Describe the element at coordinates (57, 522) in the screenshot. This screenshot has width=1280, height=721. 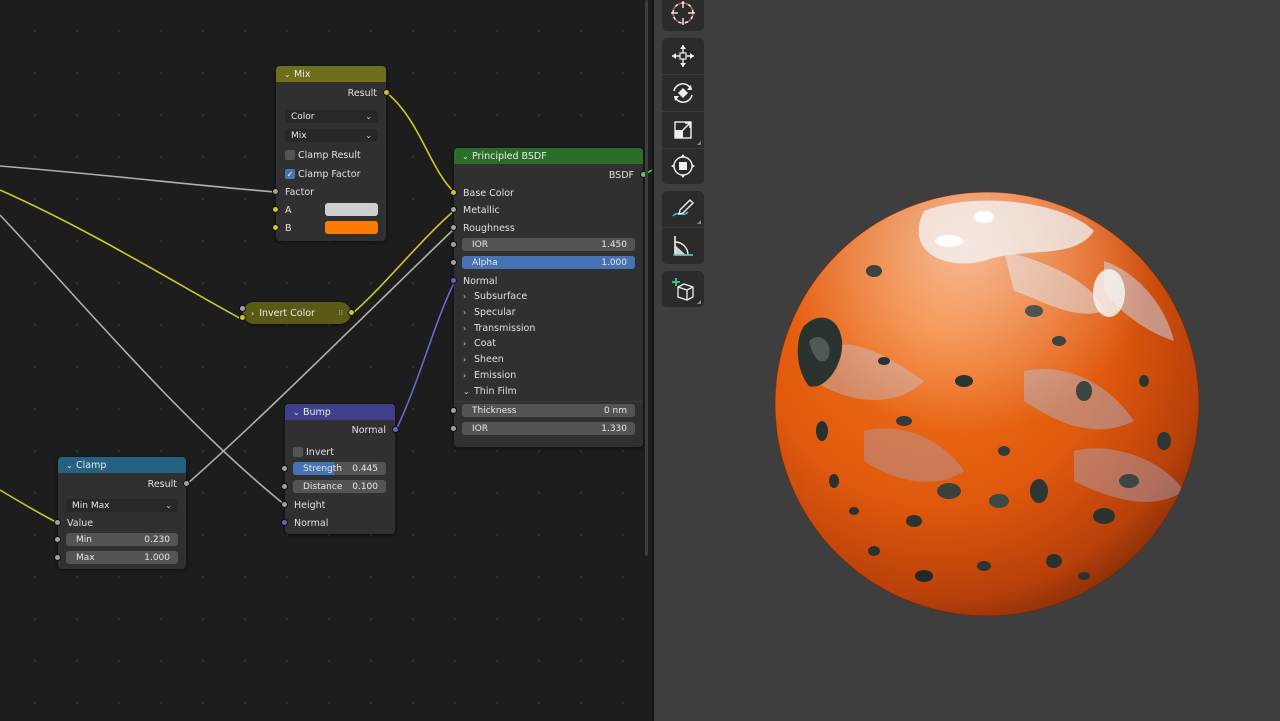
I see `clamp-value-socket` at that location.